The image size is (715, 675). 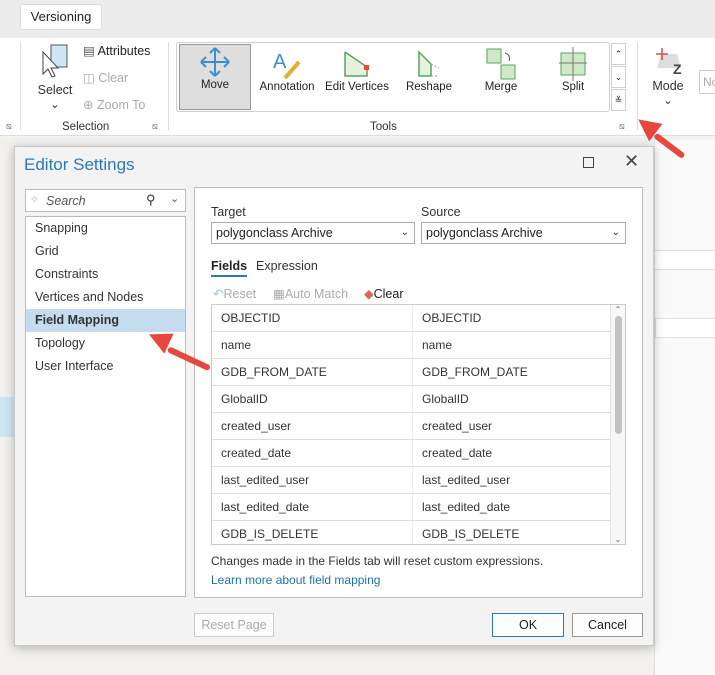 I want to click on svg-text: A, so click(x=280, y=62).